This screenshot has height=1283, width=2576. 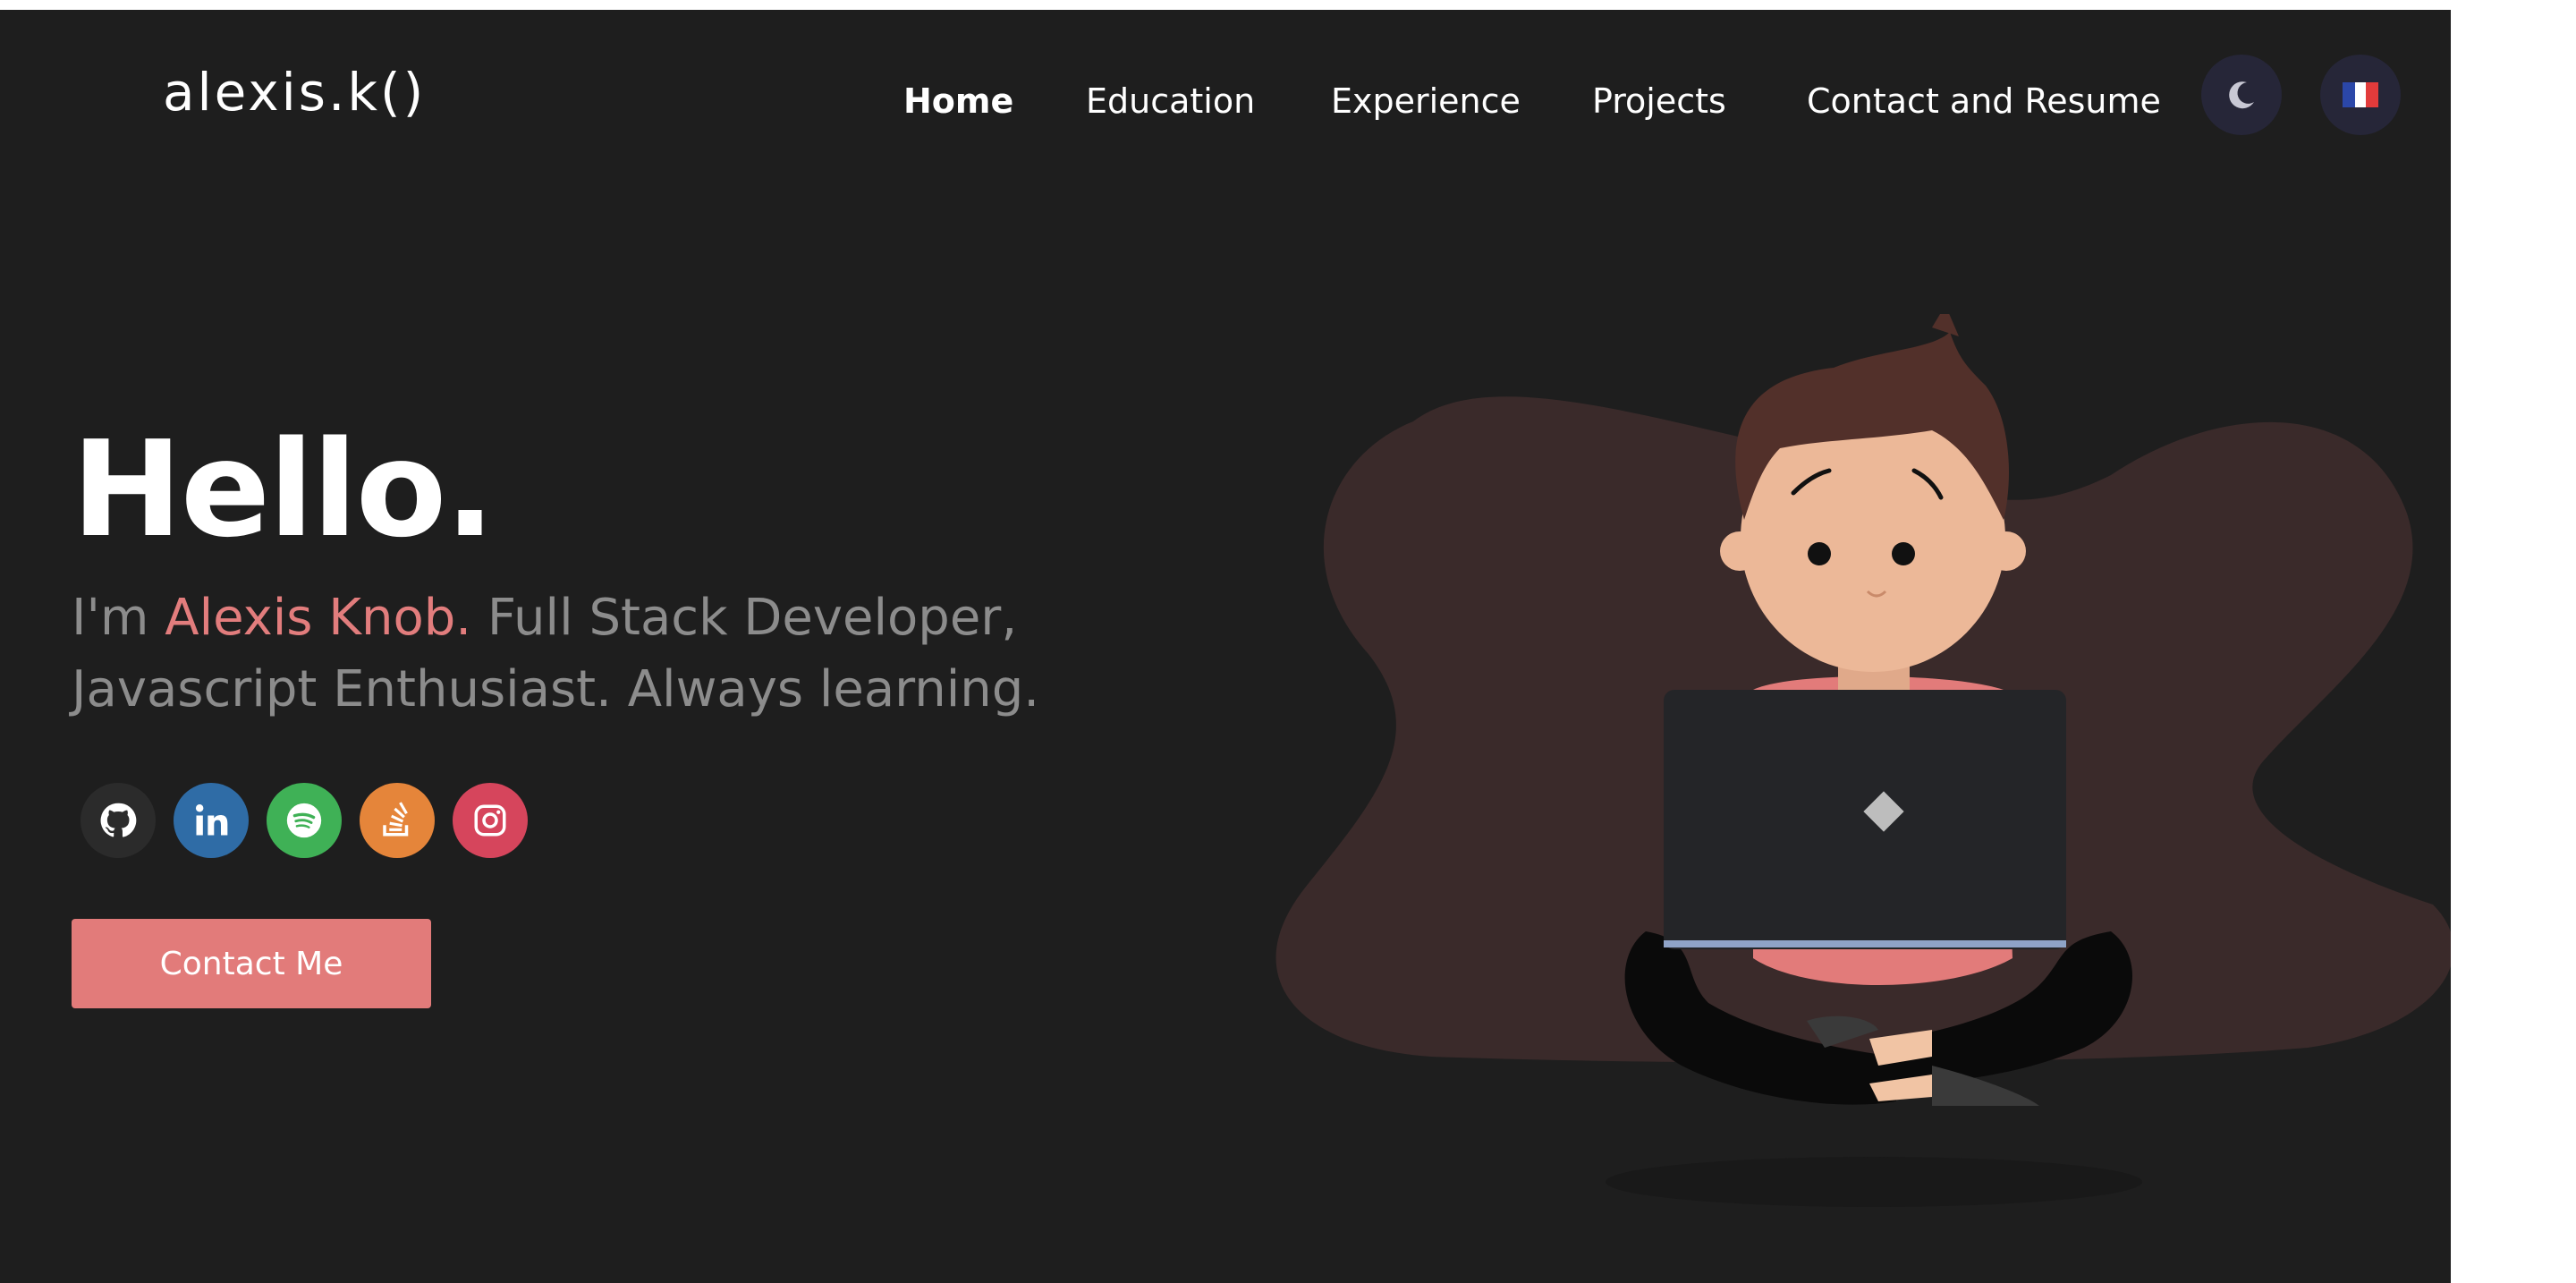 What do you see at coordinates (118, 618) in the screenshot?
I see `intro-prefix: I'm` at bounding box center [118, 618].